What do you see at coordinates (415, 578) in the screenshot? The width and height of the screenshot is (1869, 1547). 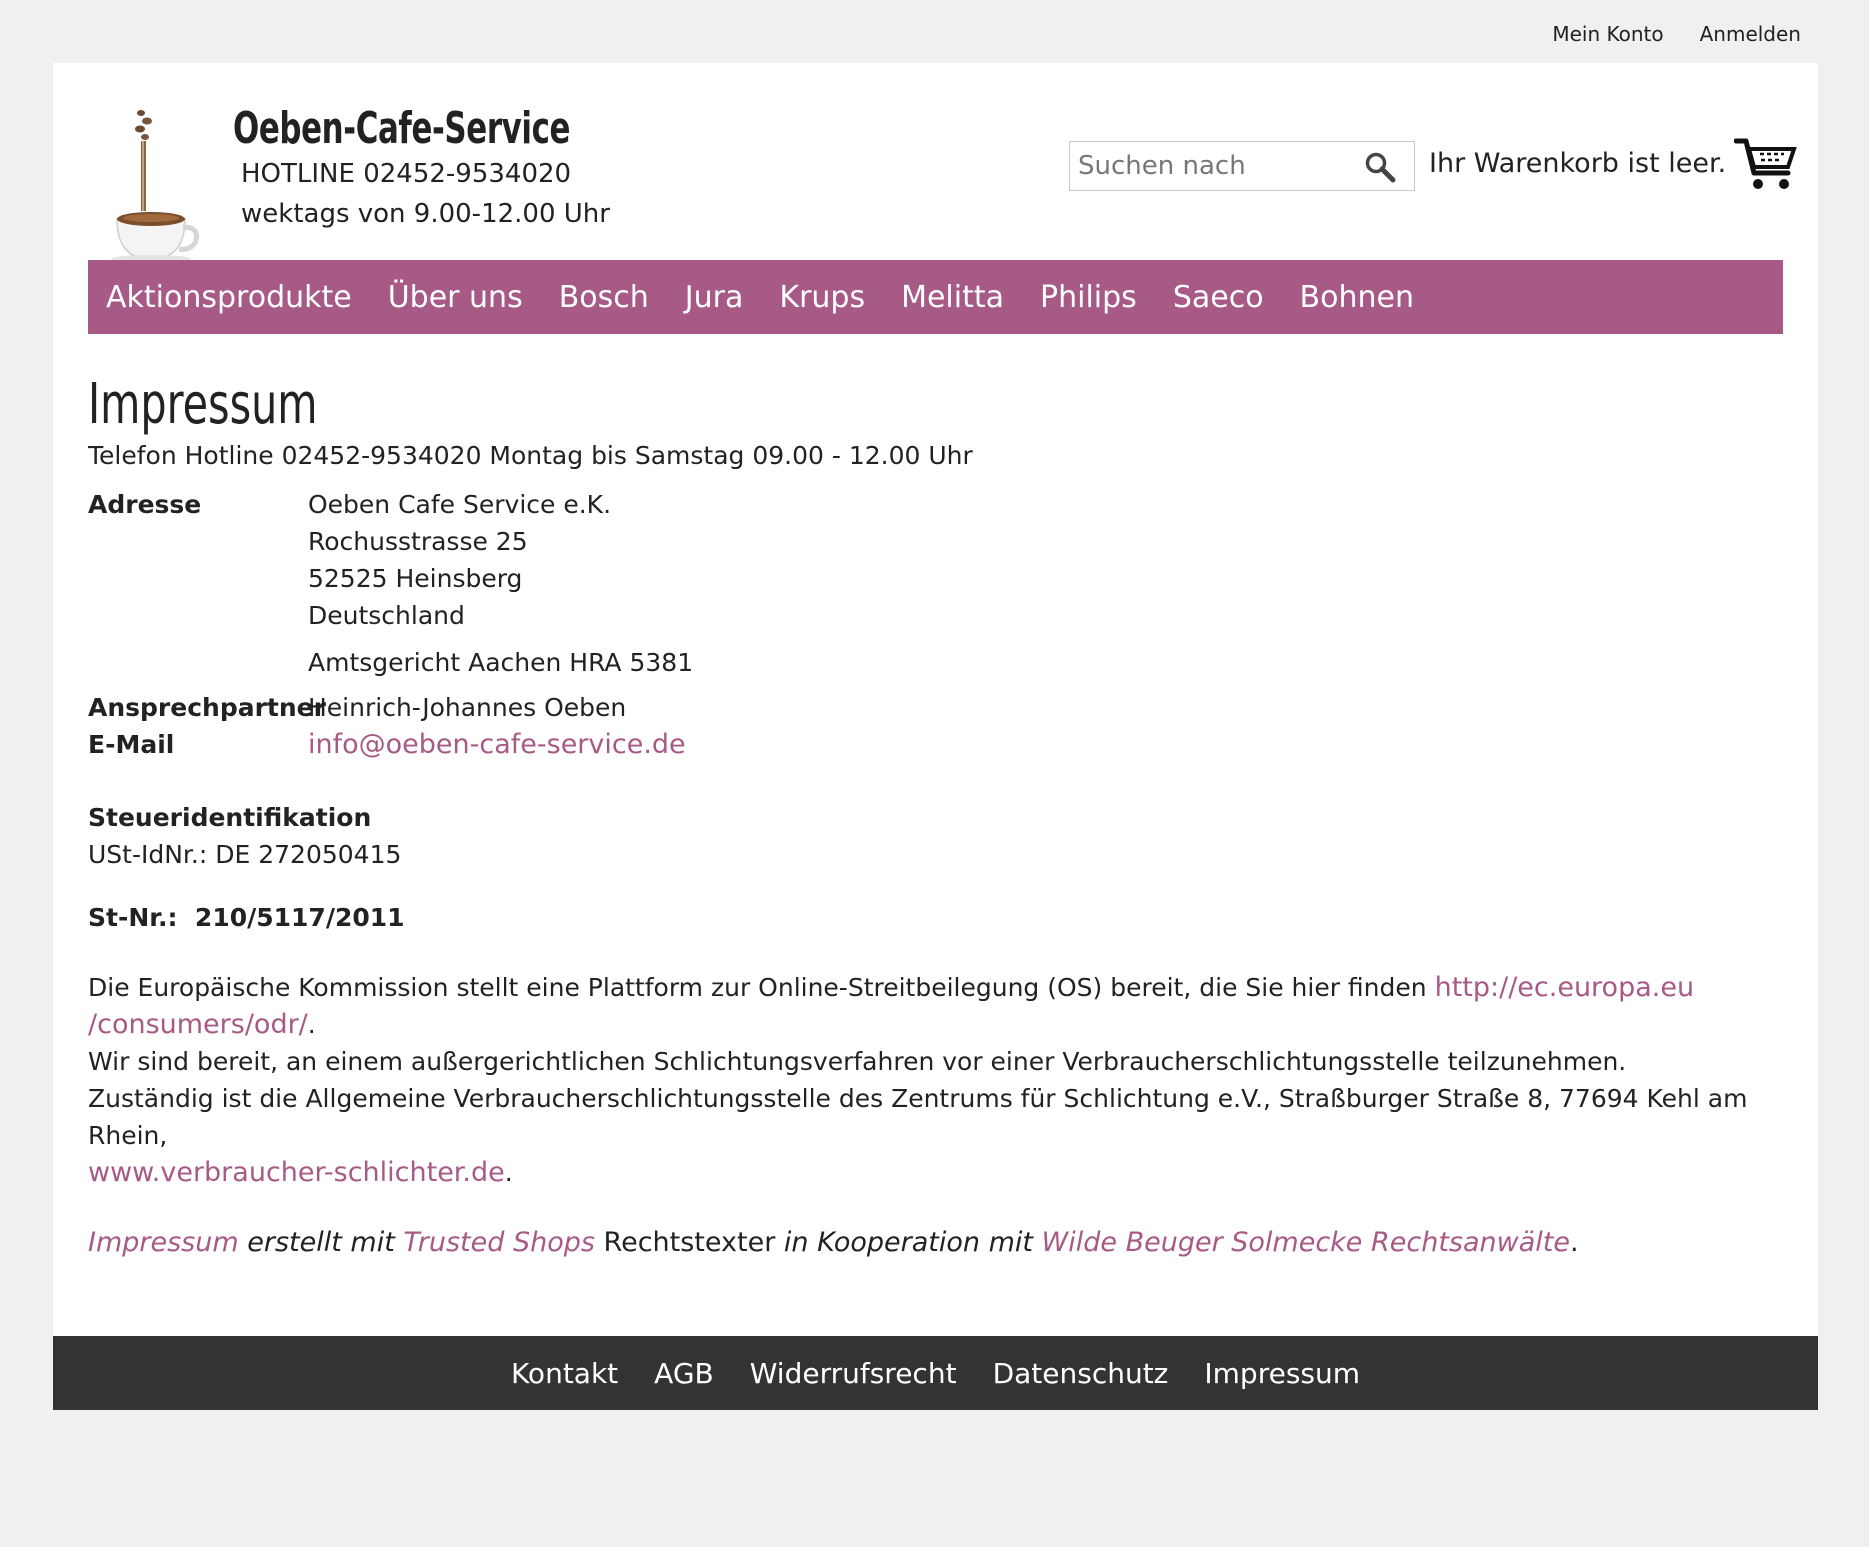 I see `address-line: 52525 Heinsberg` at bounding box center [415, 578].